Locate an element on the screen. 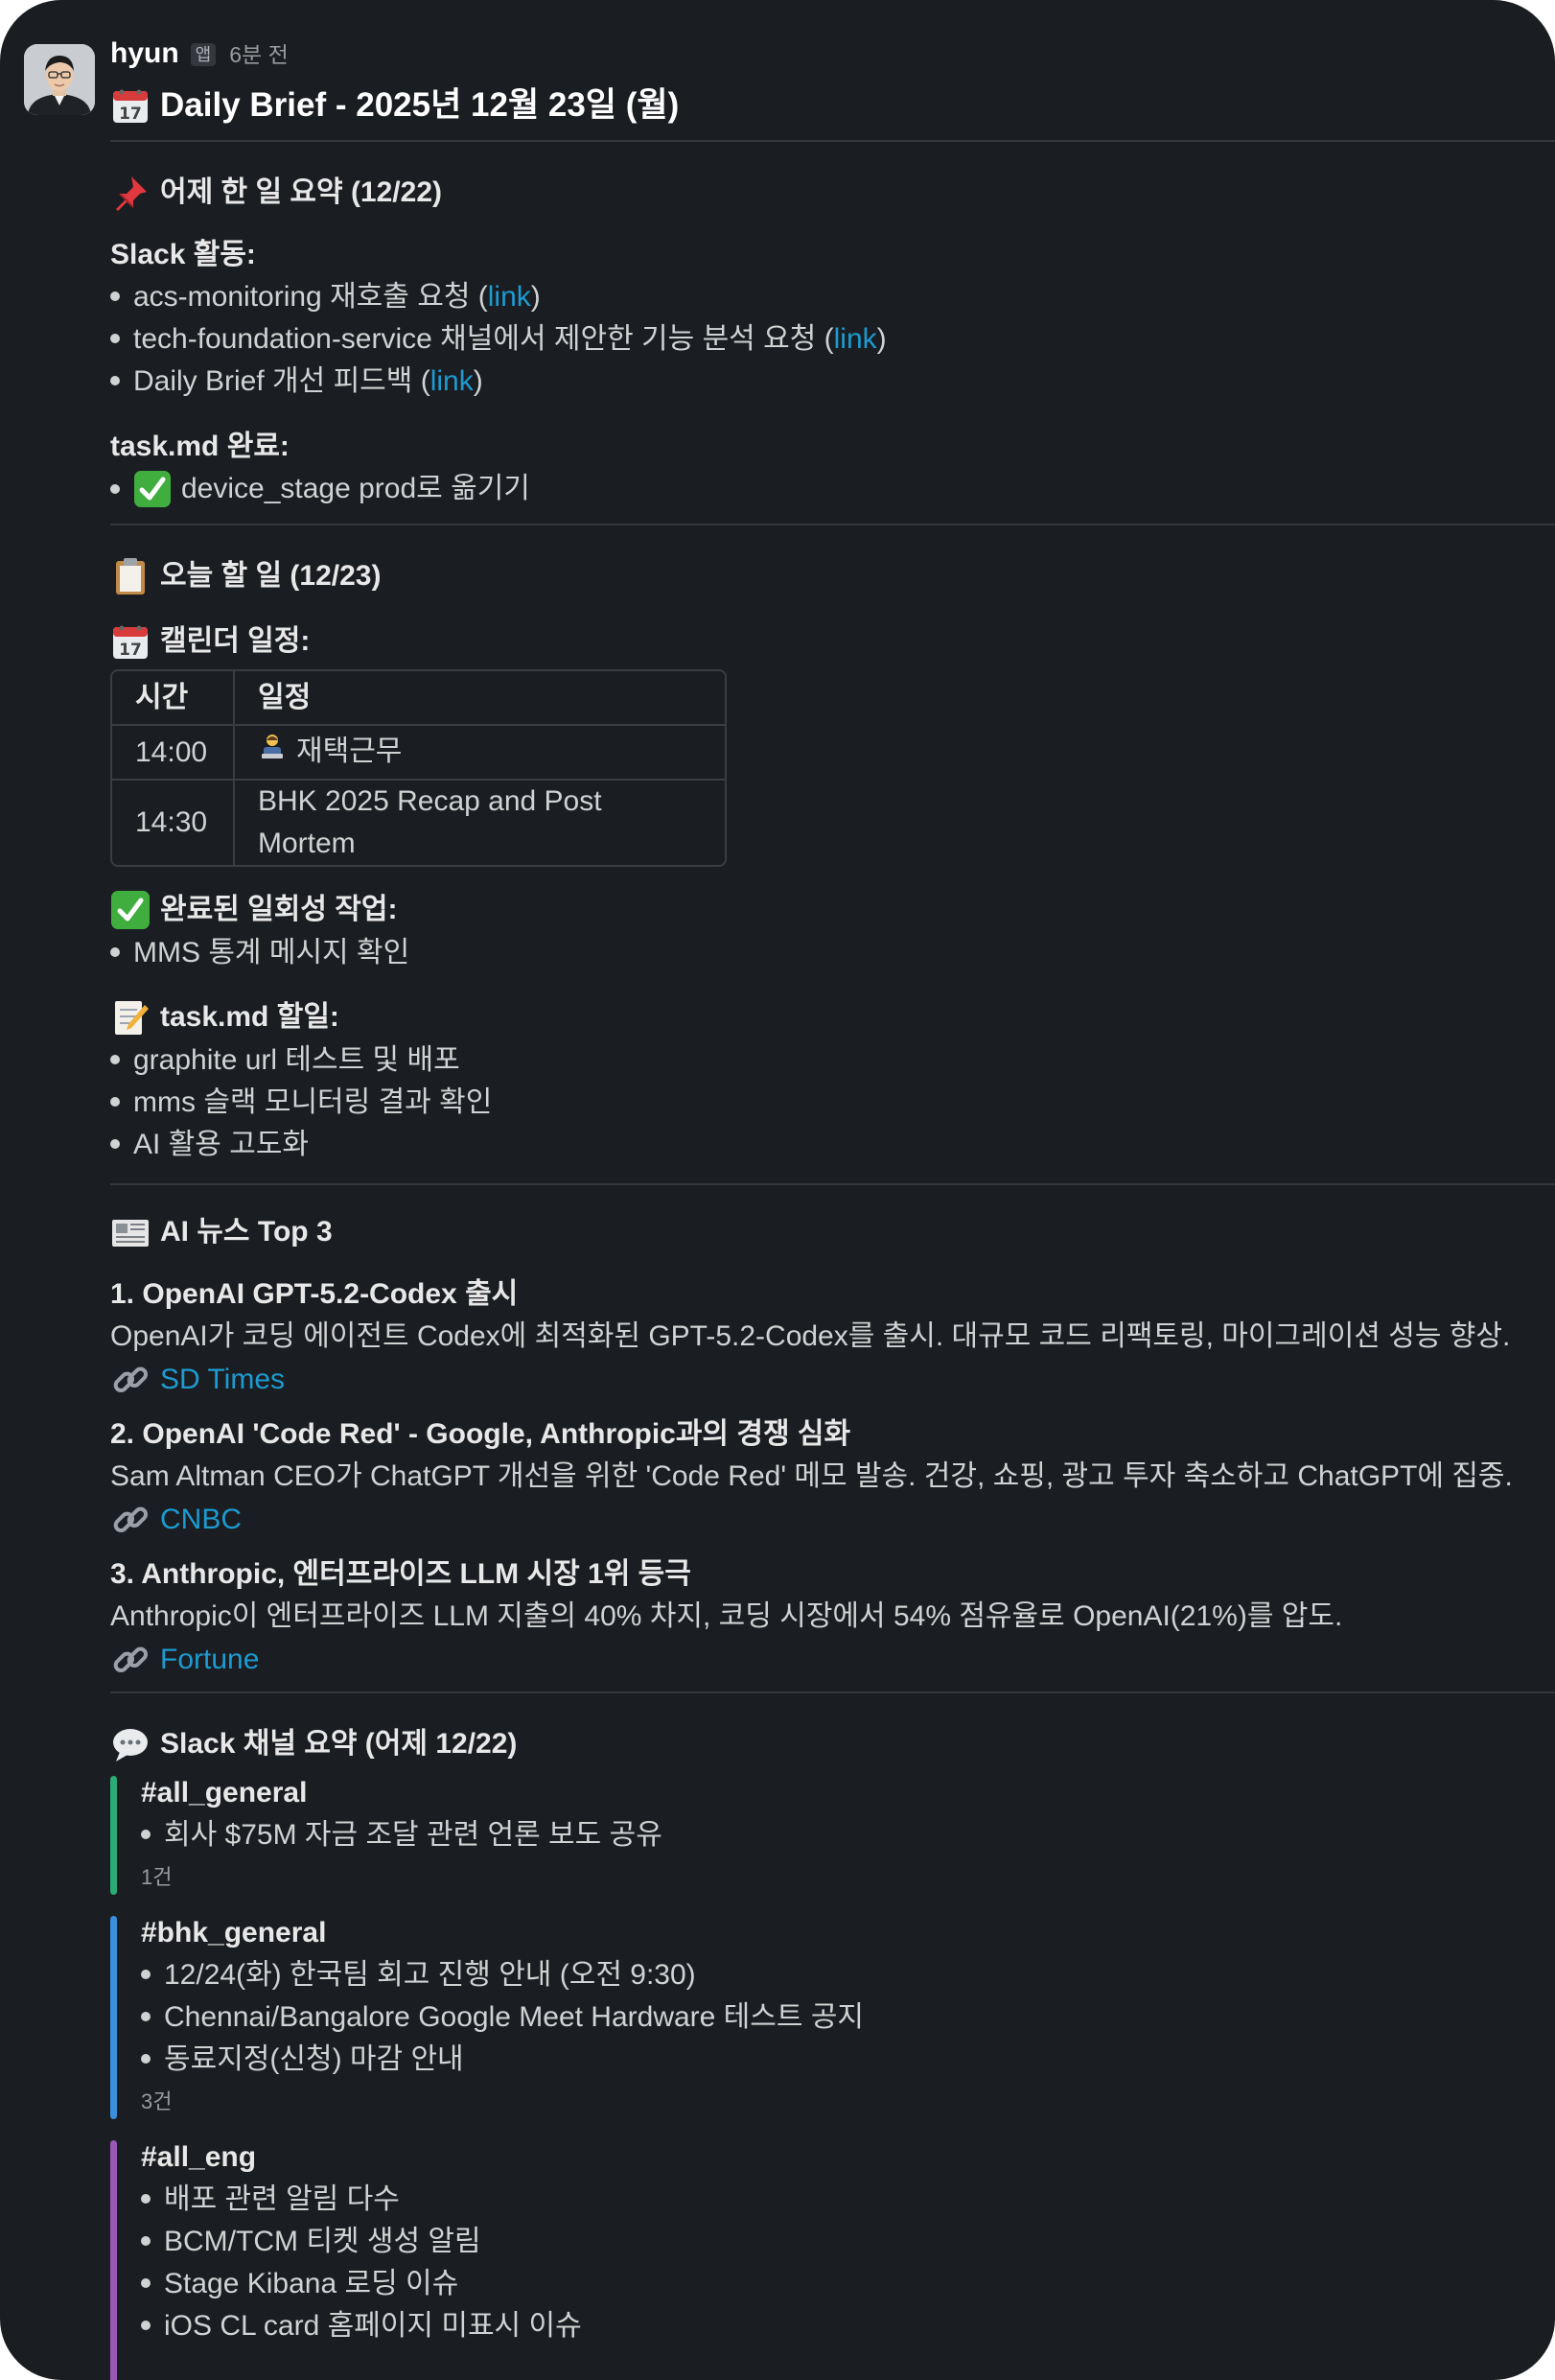  list-item: iOS CL card 홈페이지 미표시 이슈 is located at coordinates (848, 2326).